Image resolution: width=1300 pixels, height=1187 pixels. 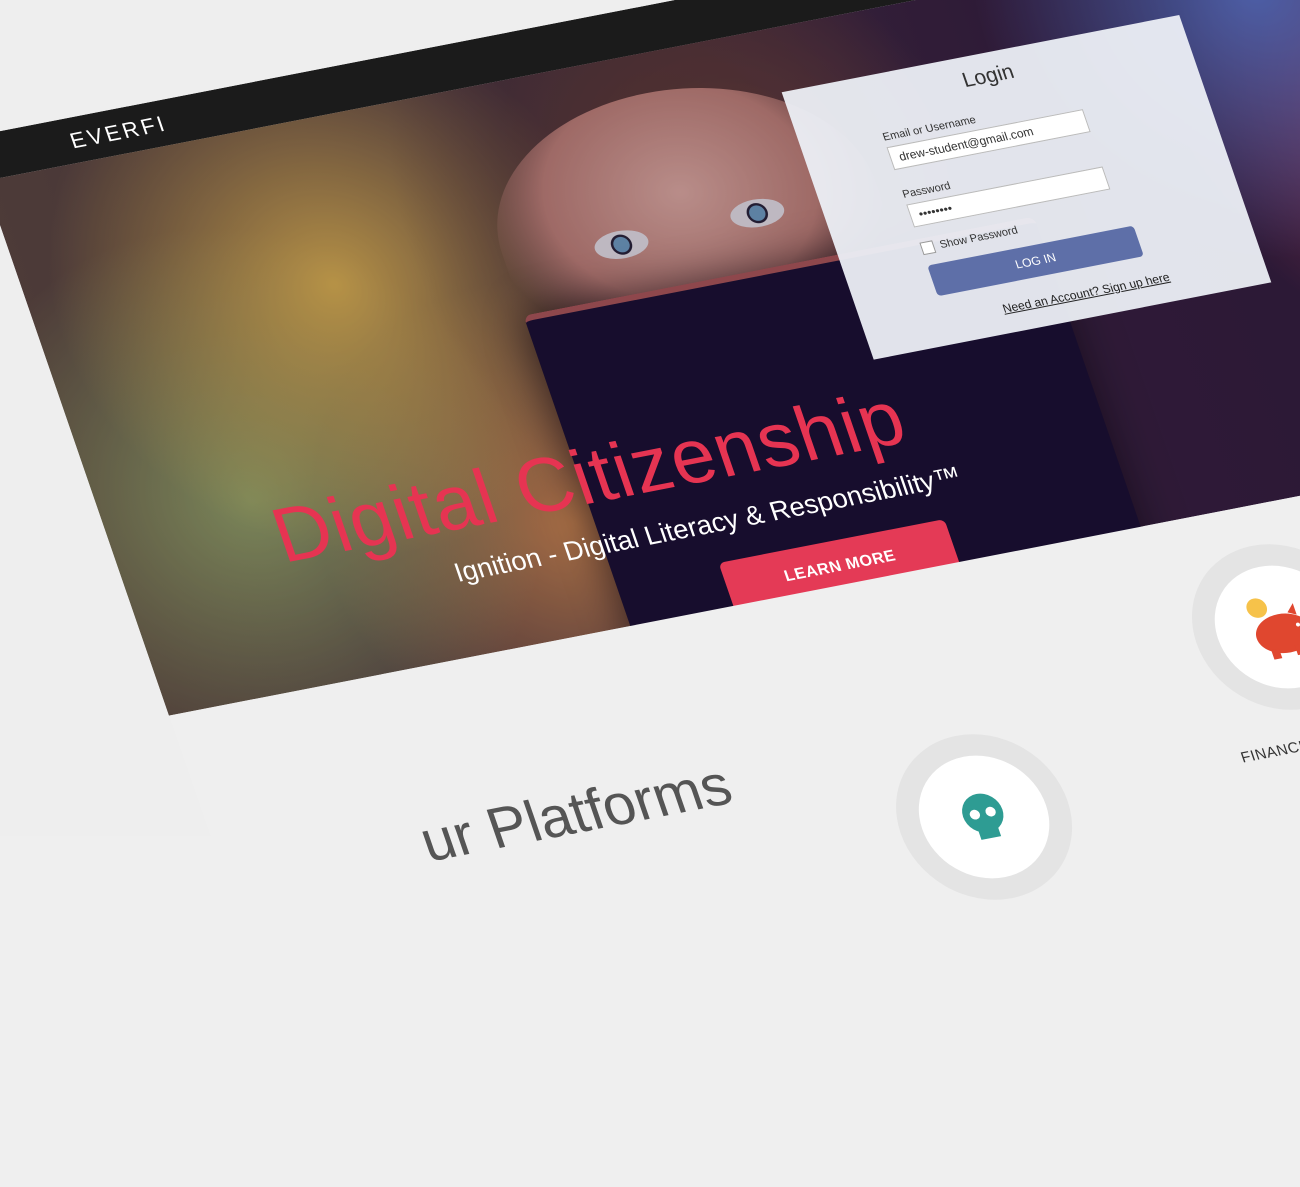 I want to click on piggy-bank-icon, so click(x=1273, y=629).